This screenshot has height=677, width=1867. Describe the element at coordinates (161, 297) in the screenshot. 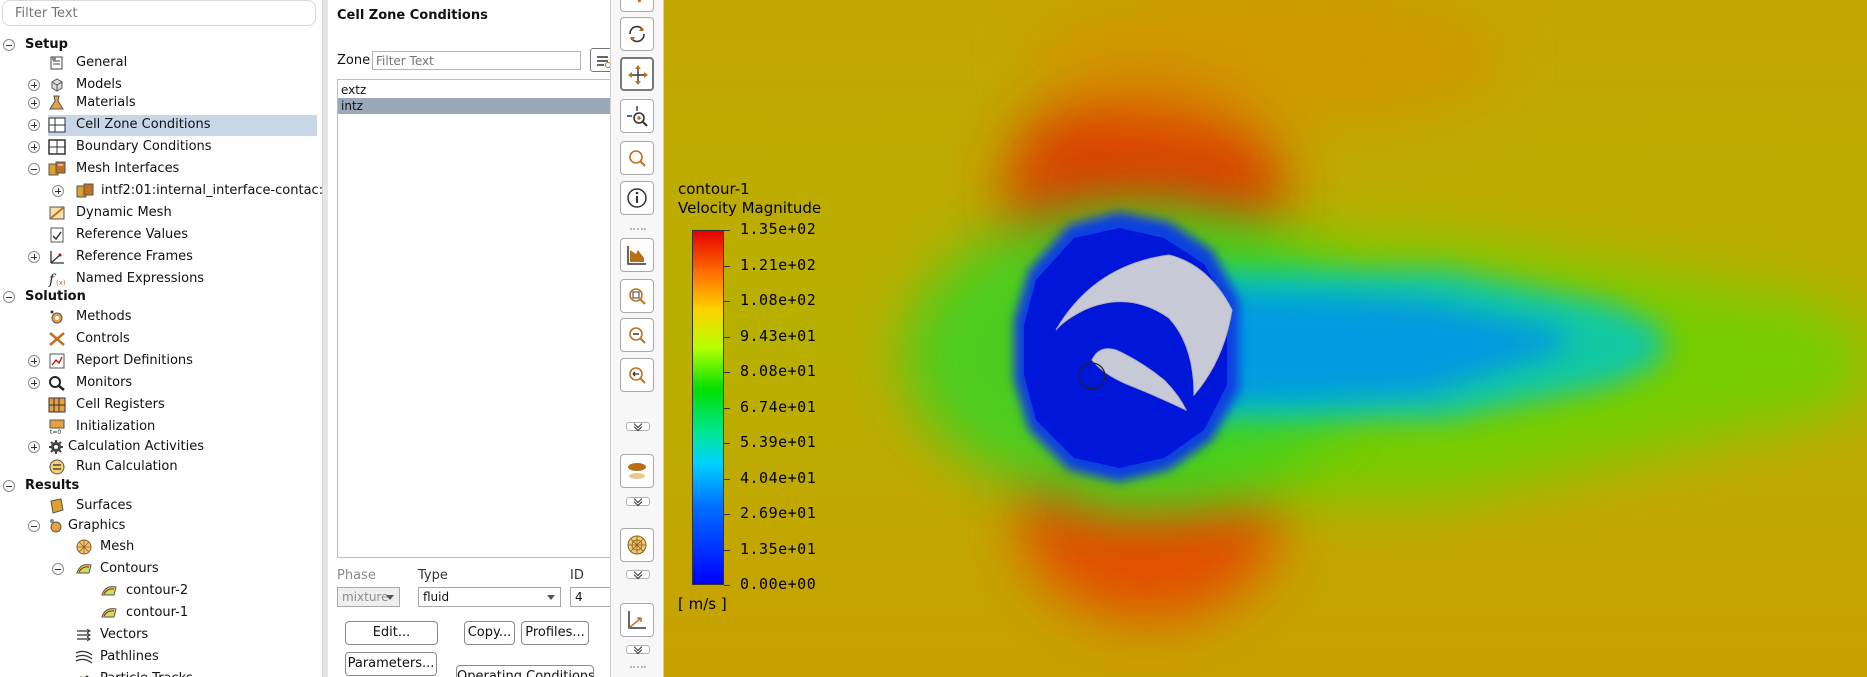

I see `tree-section-solution: Solution` at that location.